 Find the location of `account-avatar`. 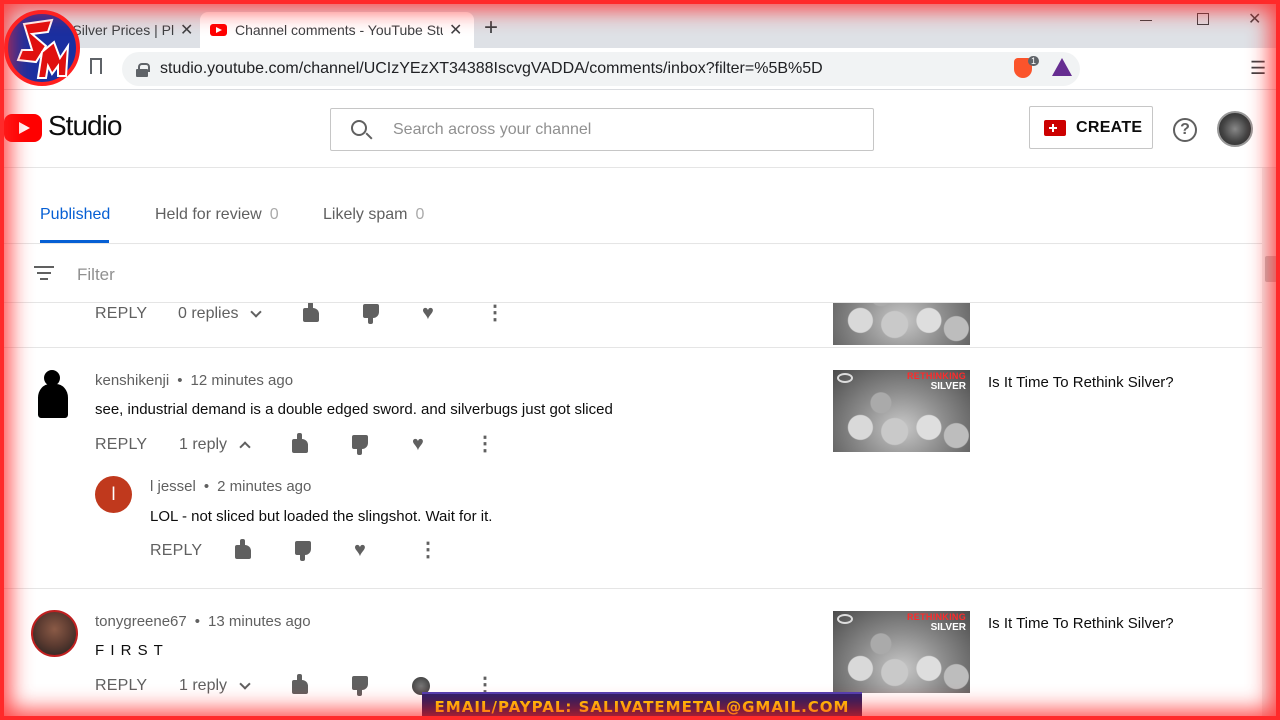

account-avatar is located at coordinates (1235, 129).